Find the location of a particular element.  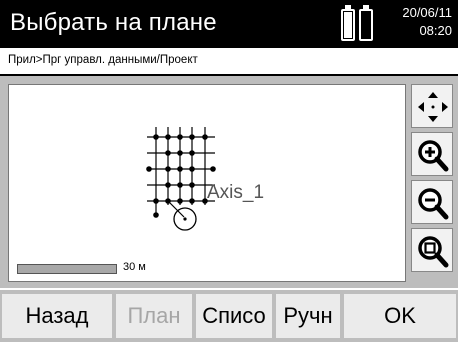

pan-icon is located at coordinates (433, 107).